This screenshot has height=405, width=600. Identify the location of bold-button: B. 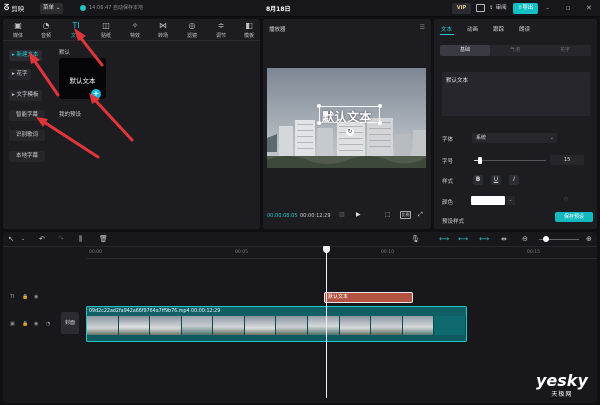
(478, 180).